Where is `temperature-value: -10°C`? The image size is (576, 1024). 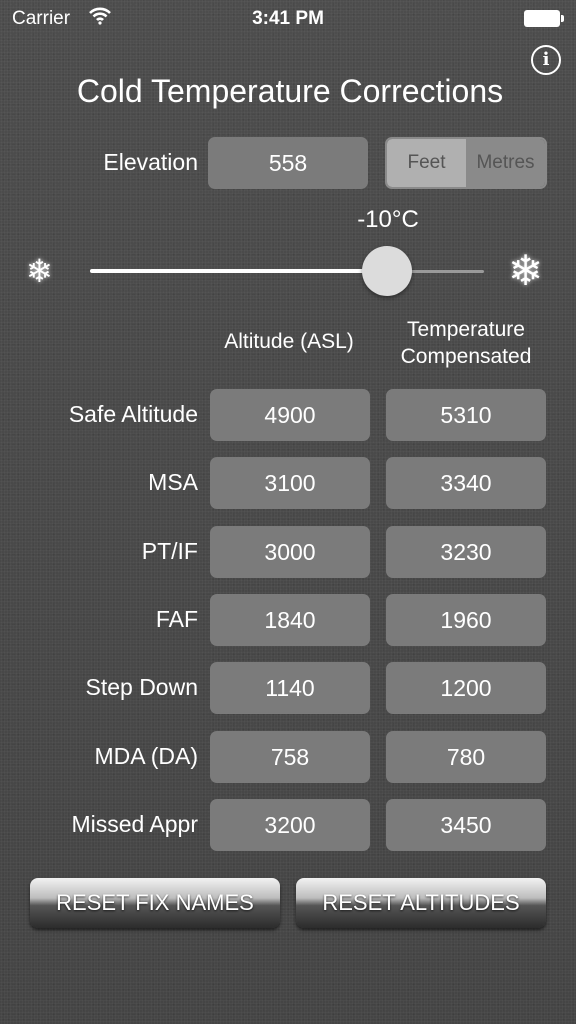 temperature-value: -10°C is located at coordinates (388, 219).